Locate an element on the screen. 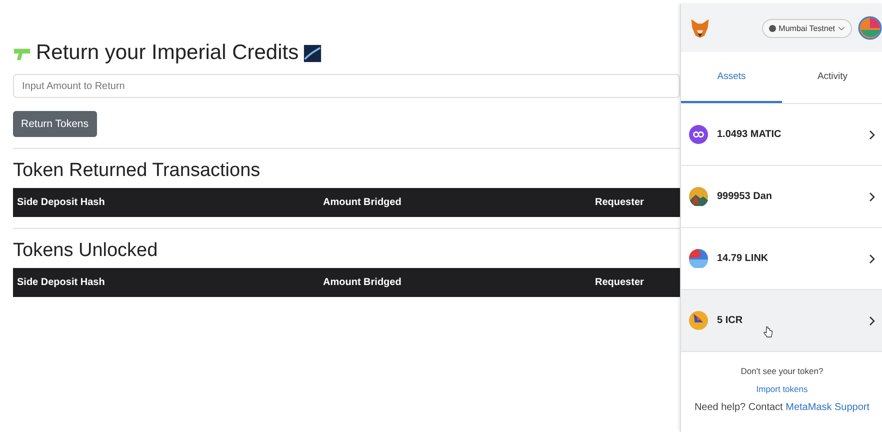 The height and width of the screenshot is (432, 882). hand-cursor-icon is located at coordinates (768, 332).